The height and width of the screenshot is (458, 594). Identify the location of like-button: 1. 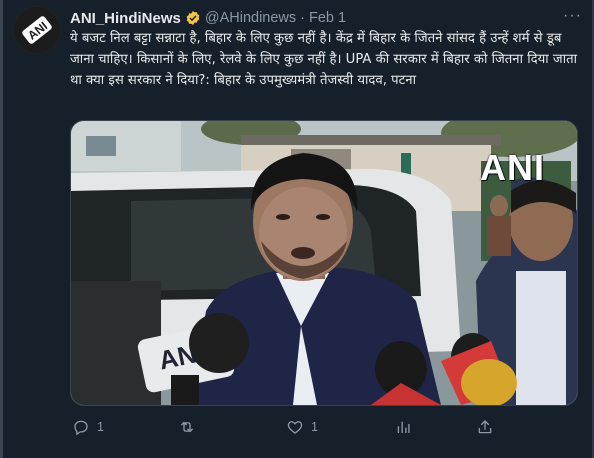
(302, 427).